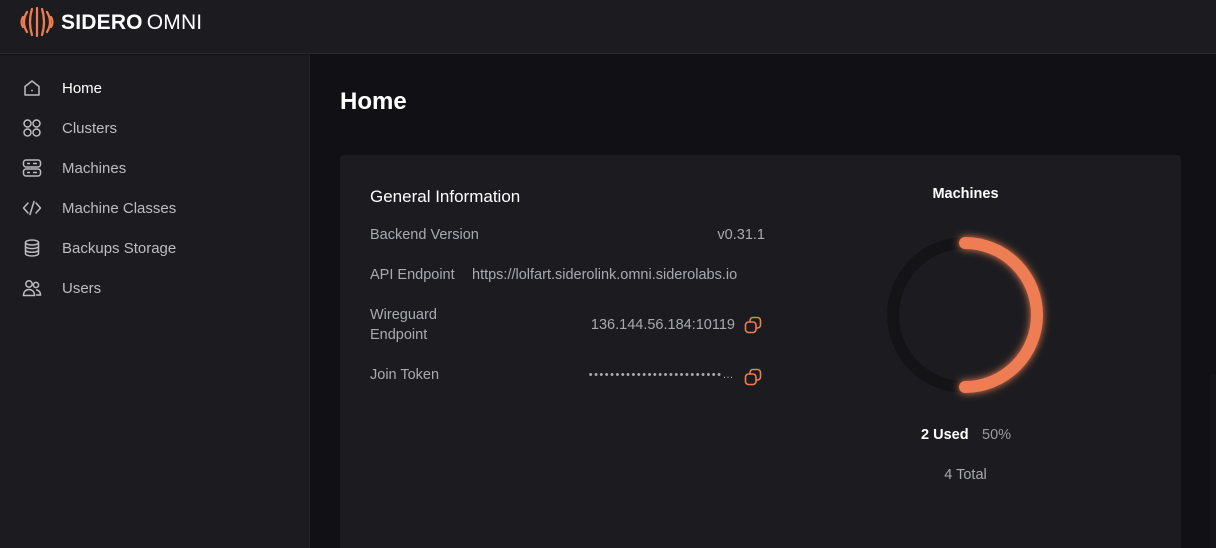 Image resolution: width=1216 pixels, height=548 pixels. What do you see at coordinates (403, 325) in the screenshot?
I see `wireguard-endpoint-label: Wireguard Endpoint` at bounding box center [403, 325].